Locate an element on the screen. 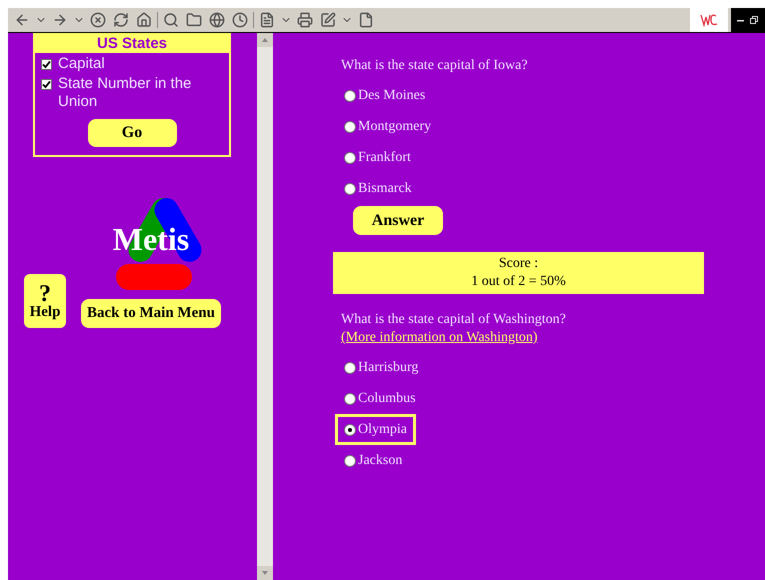  logo-icon is located at coordinates (709, 20).